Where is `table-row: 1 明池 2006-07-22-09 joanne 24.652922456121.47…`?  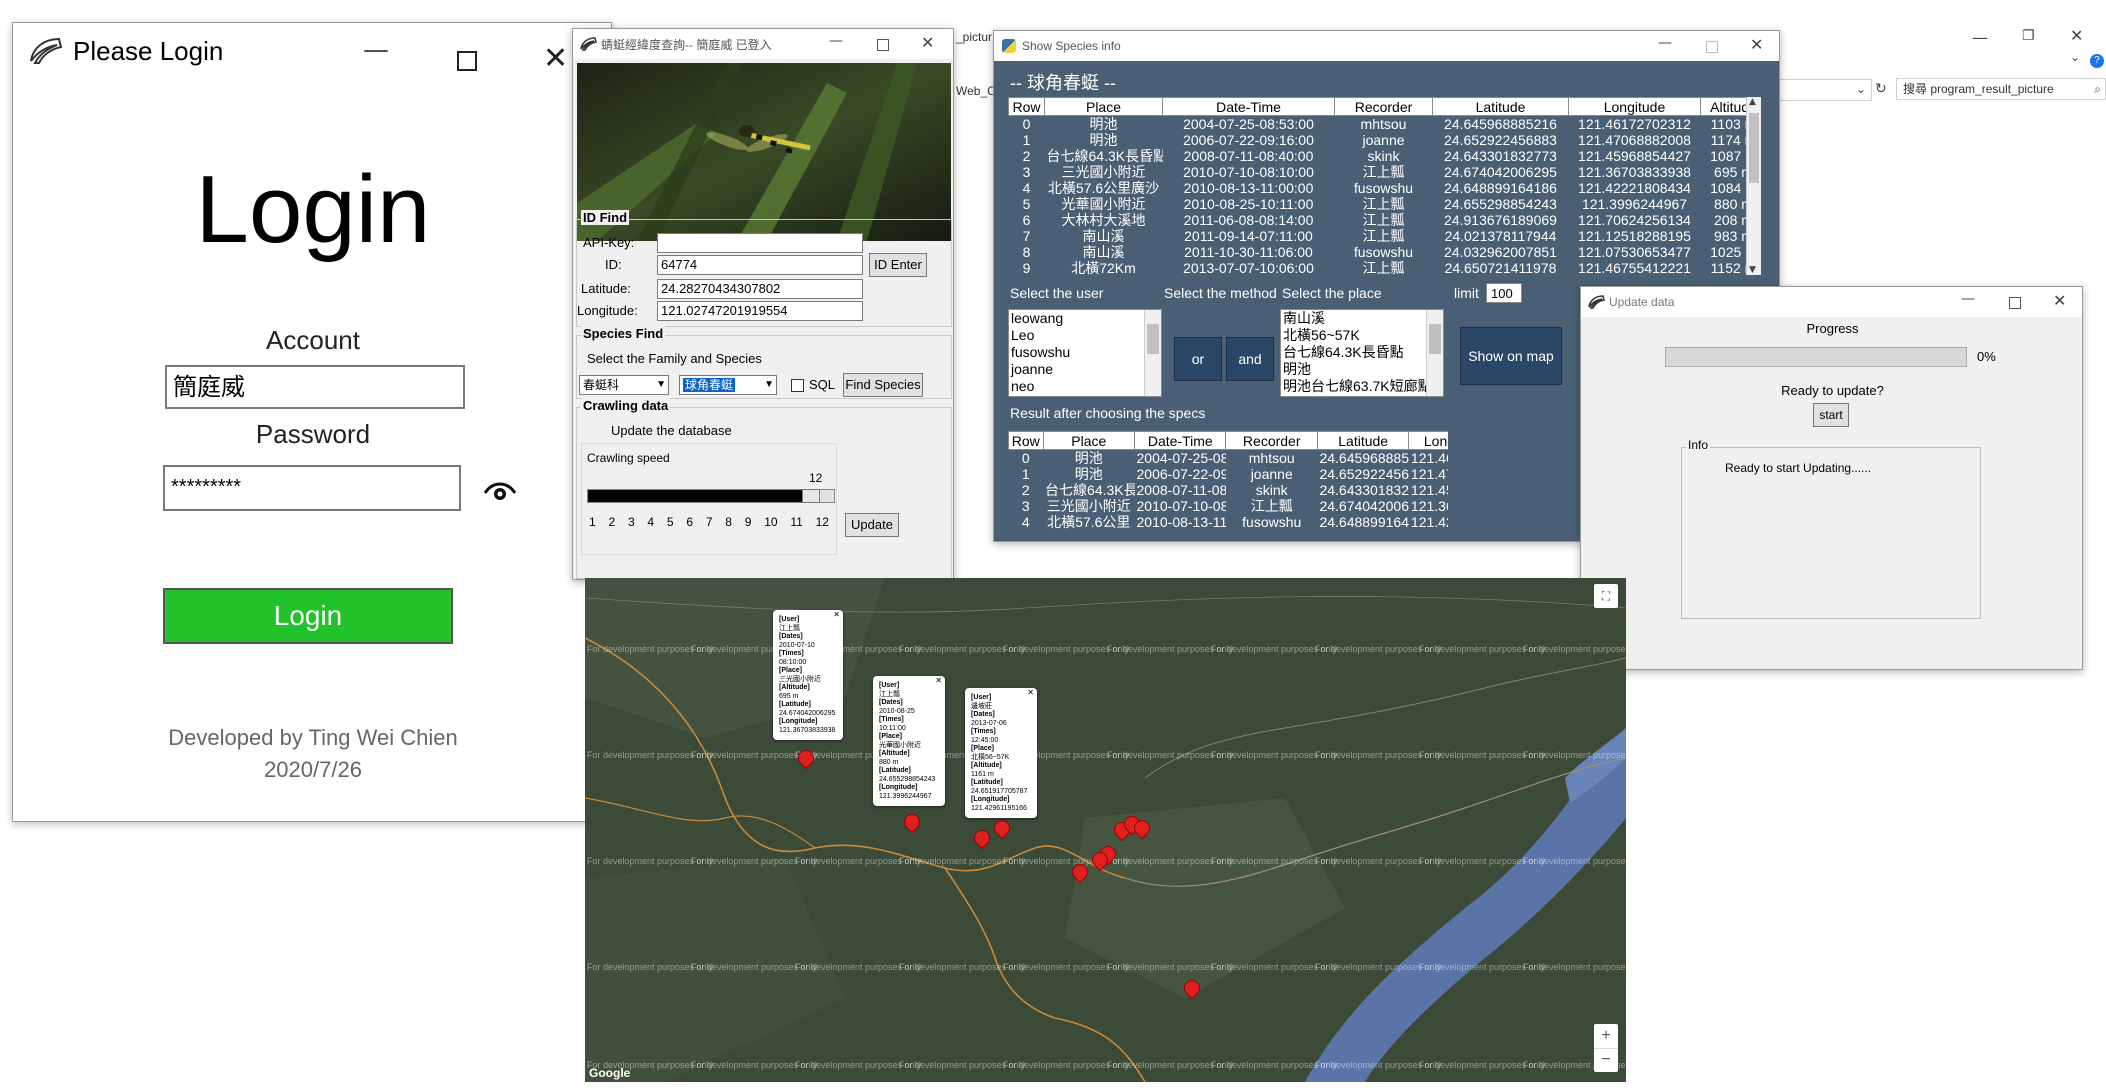
table-row: 1 明池 2006-07-22-09 joanne 24.652922456121.47… is located at coordinates (1228, 474).